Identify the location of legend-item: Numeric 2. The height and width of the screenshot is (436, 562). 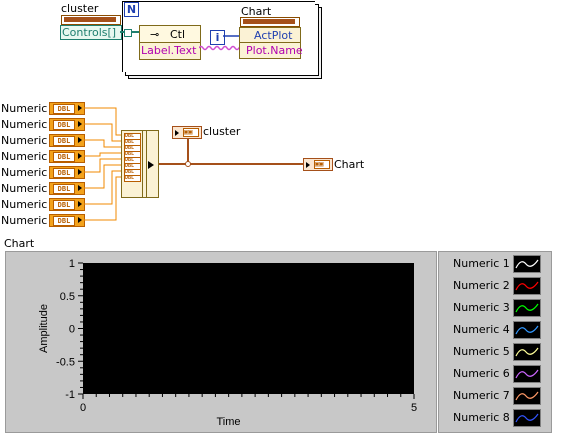
(495, 285).